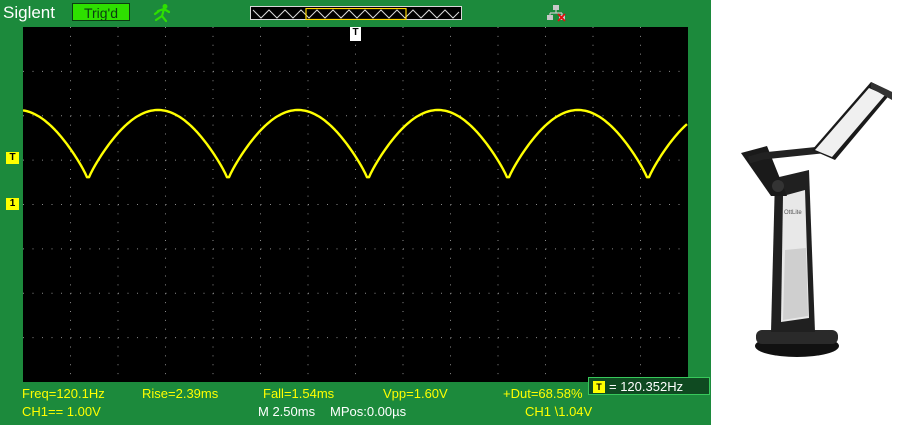 This screenshot has width=900, height=430. I want to click on trigger-icon: T, so click(599, 386).